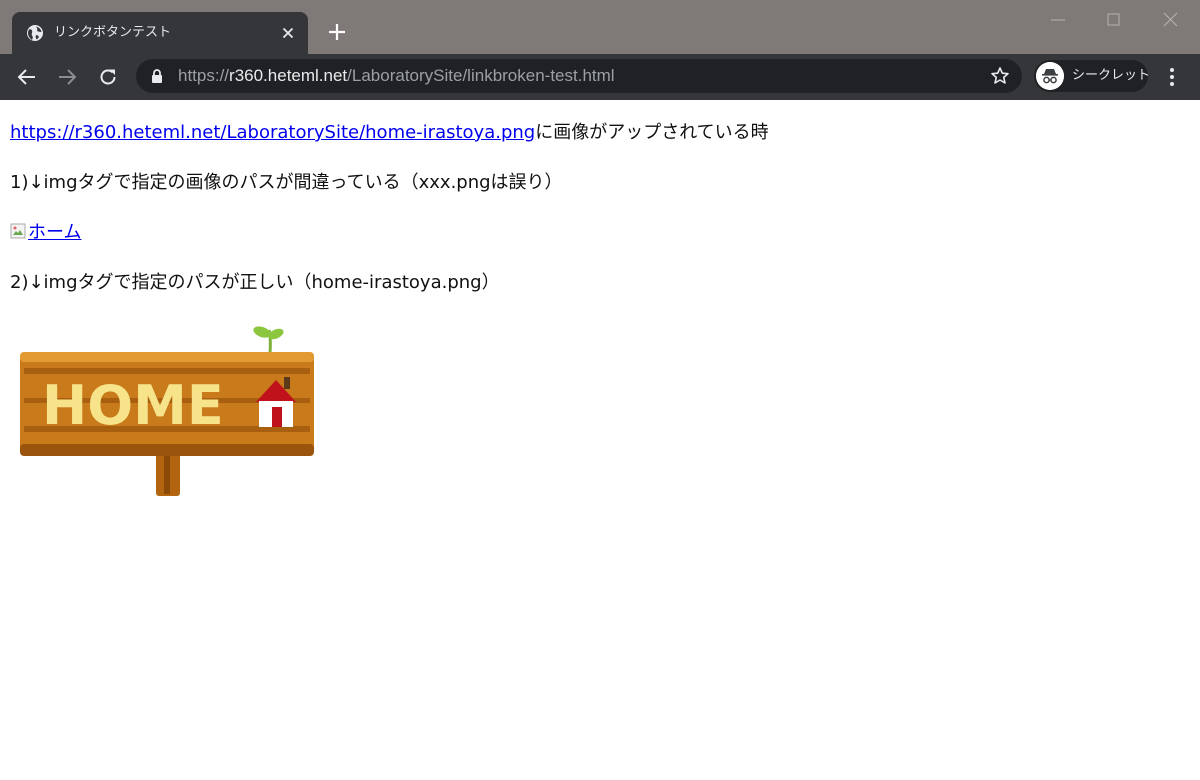  What do you see at coordinates (1170, 20) in the screenshot?
I see `window-close-icon` at bounding box center [1170, 20].